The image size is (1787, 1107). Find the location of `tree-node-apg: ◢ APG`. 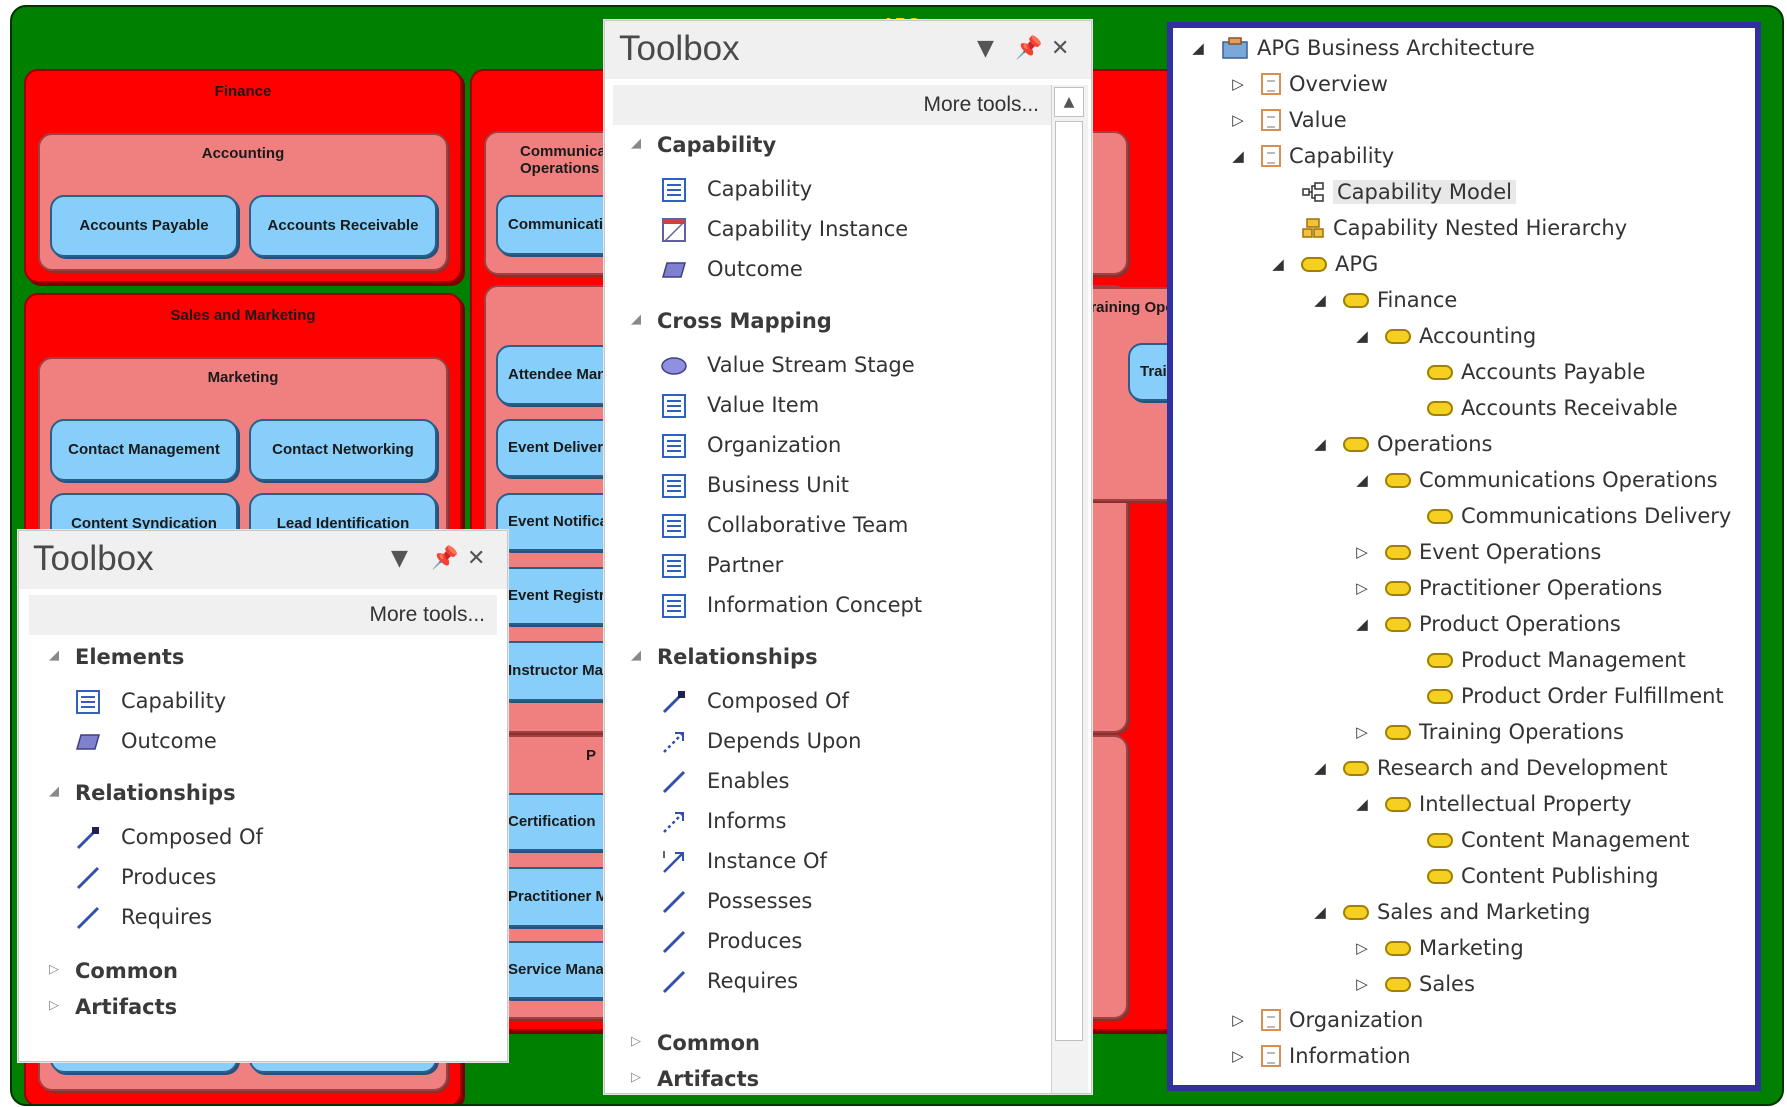

tree-node-apg: ◢ APG is located at coordinates (1322, 264).